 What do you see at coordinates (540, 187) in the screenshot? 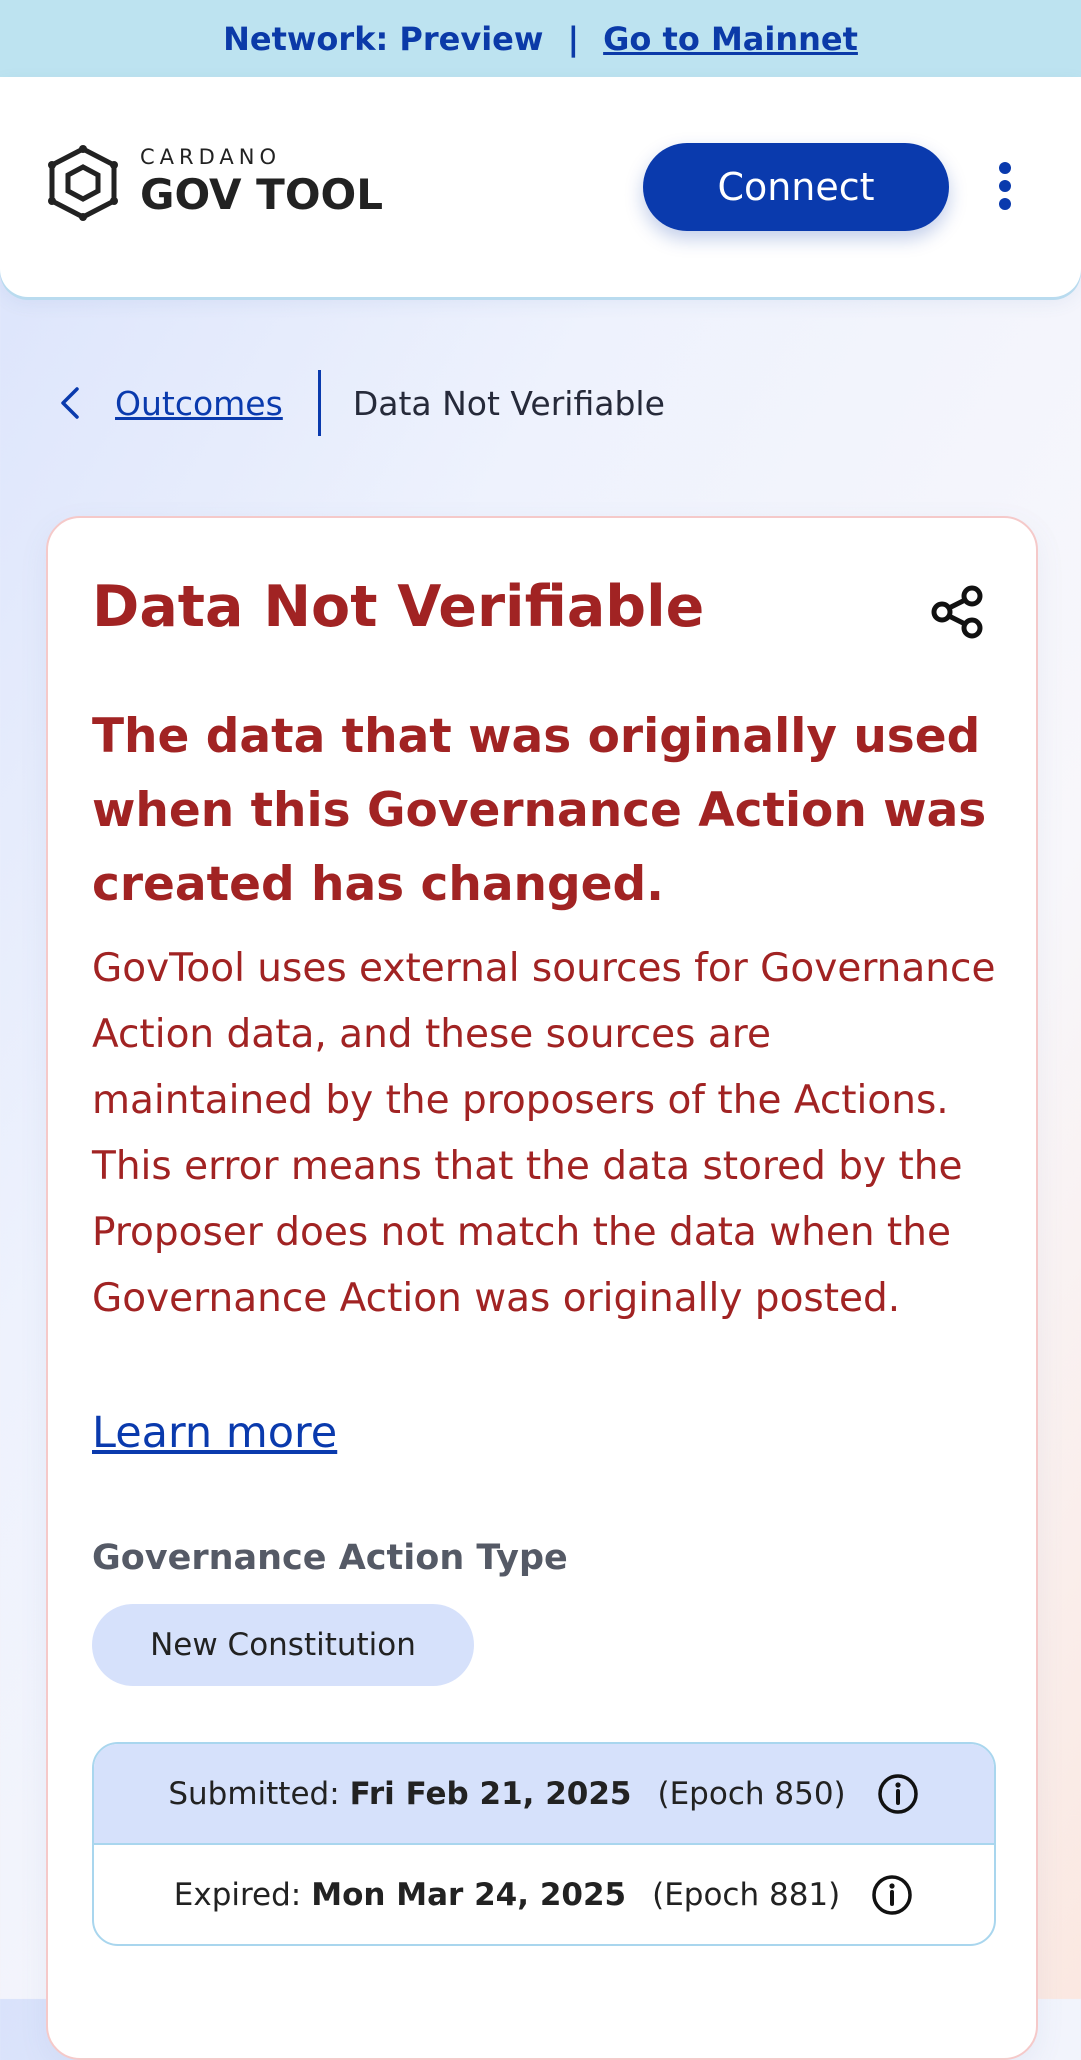
I see `app-header: CARDANO GOV TOOL Connect` at bounding box center [540, 187].